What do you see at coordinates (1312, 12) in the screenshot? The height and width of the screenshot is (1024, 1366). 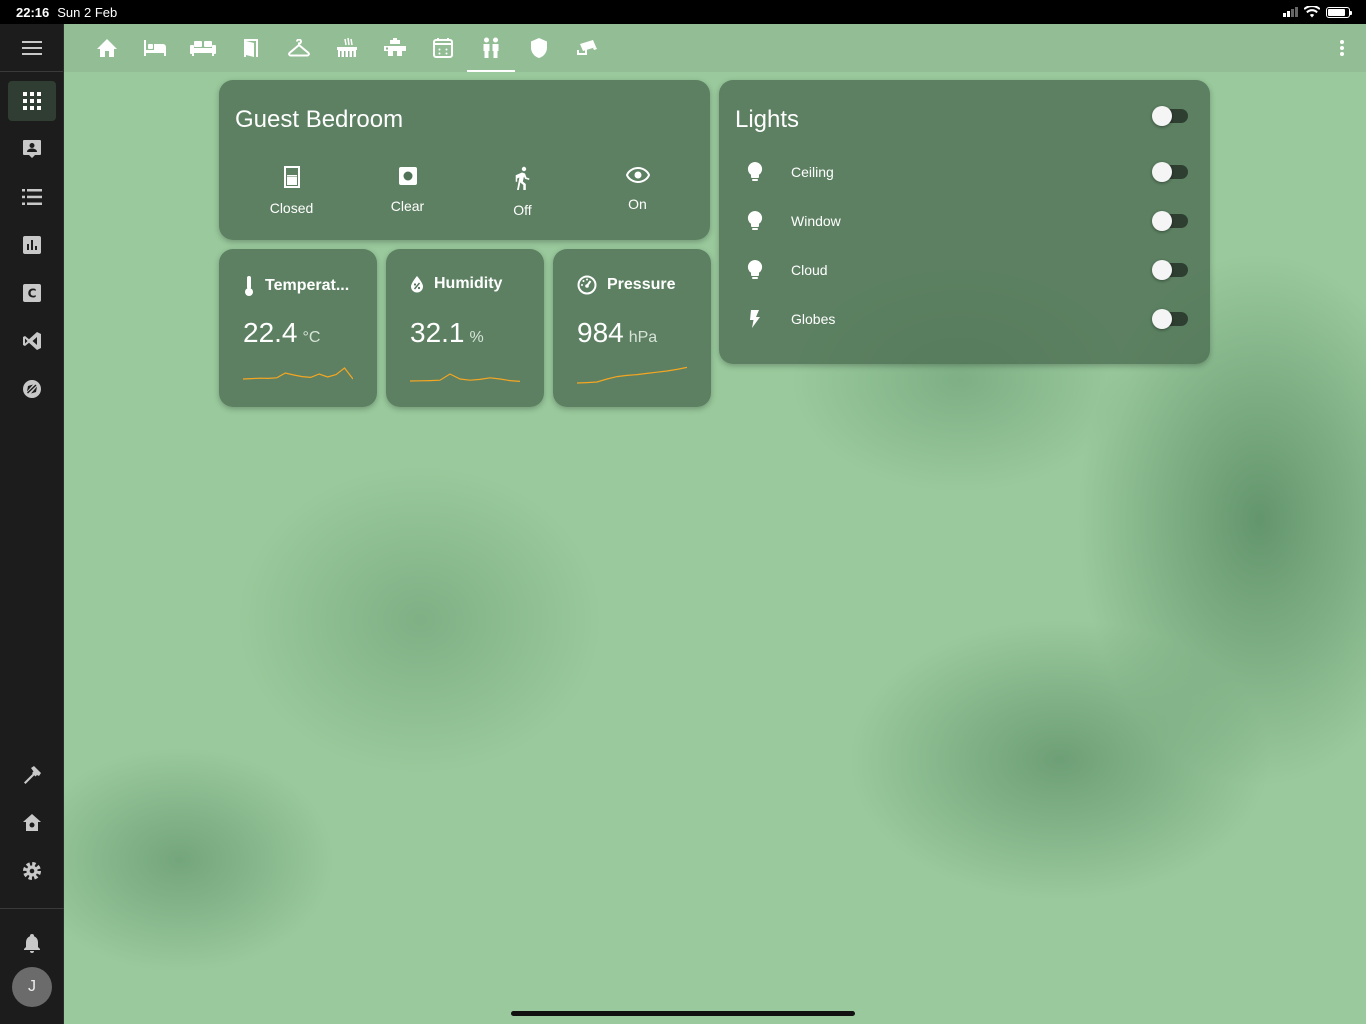 I see `wifi-icon` at bounding box center [1312, 12].